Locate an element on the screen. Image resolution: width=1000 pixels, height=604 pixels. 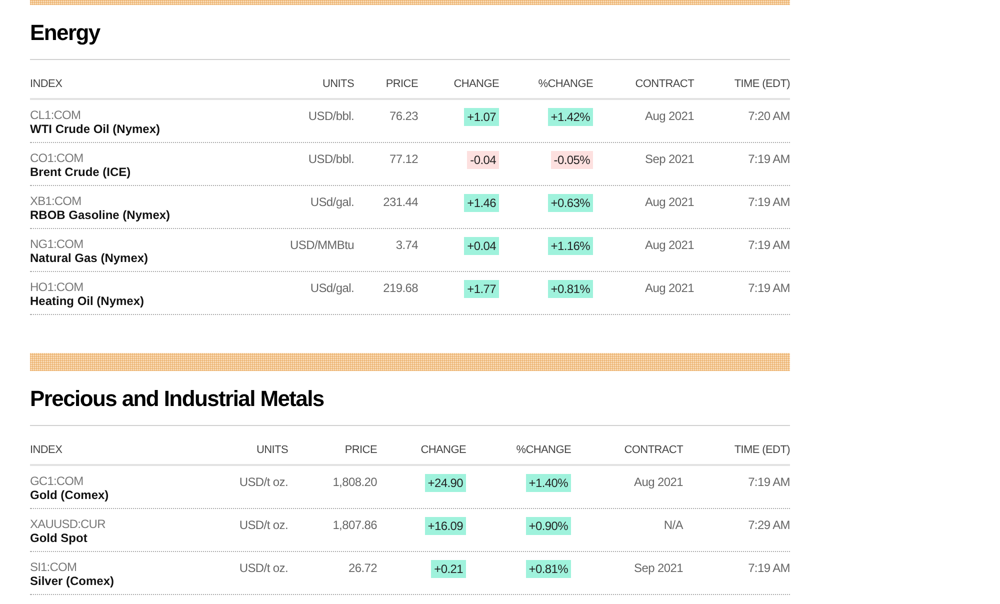
table-cell-text: 3.74 is located at coordinates (406, 245).